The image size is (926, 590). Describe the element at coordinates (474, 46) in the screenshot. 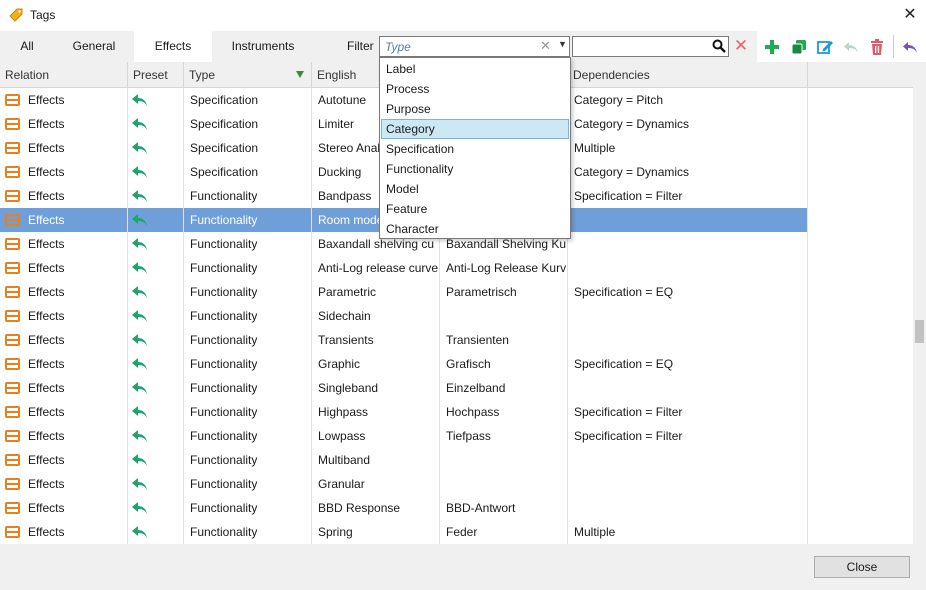

I see `filter-type-combo: Type ✕ ▼` at that location.